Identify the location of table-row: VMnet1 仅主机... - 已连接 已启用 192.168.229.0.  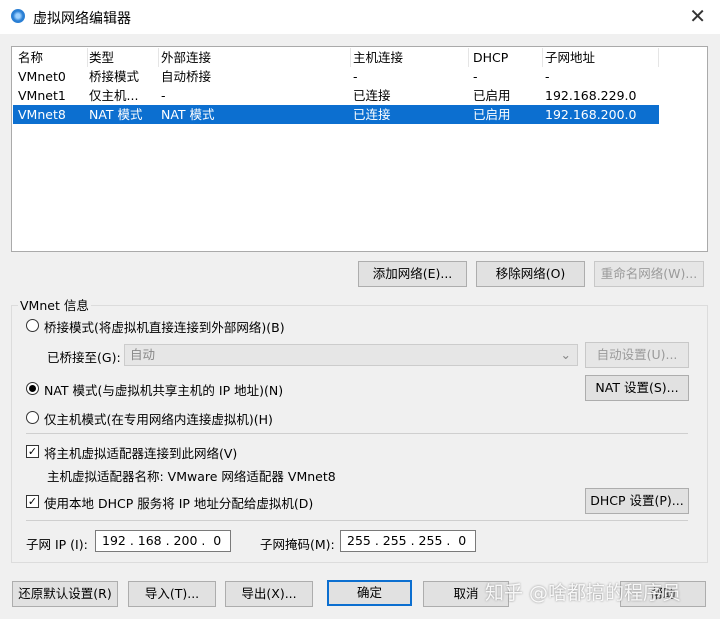
(336, 95).